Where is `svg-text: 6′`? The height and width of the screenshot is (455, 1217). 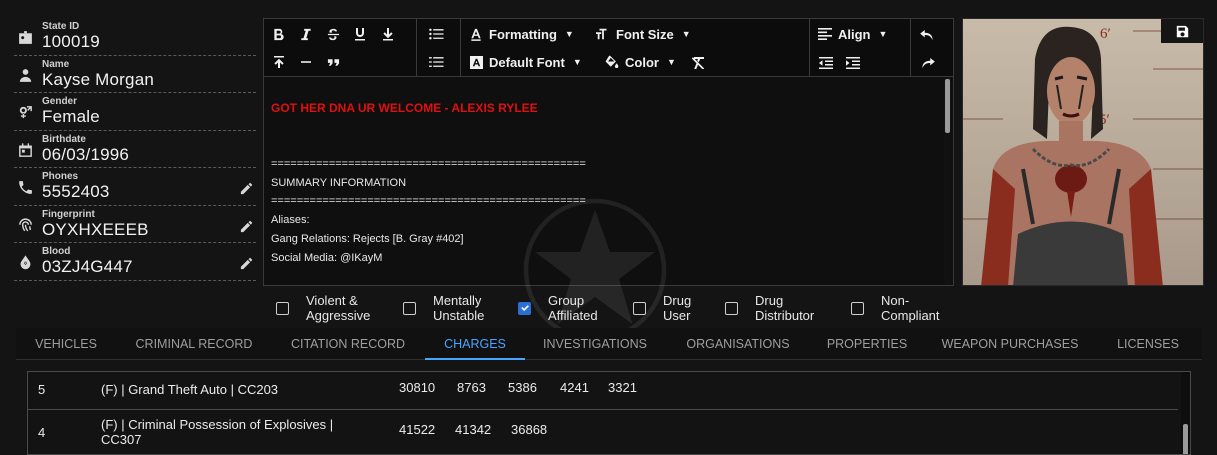
svg-text: 6′ is located at coordinates (1105, 34).